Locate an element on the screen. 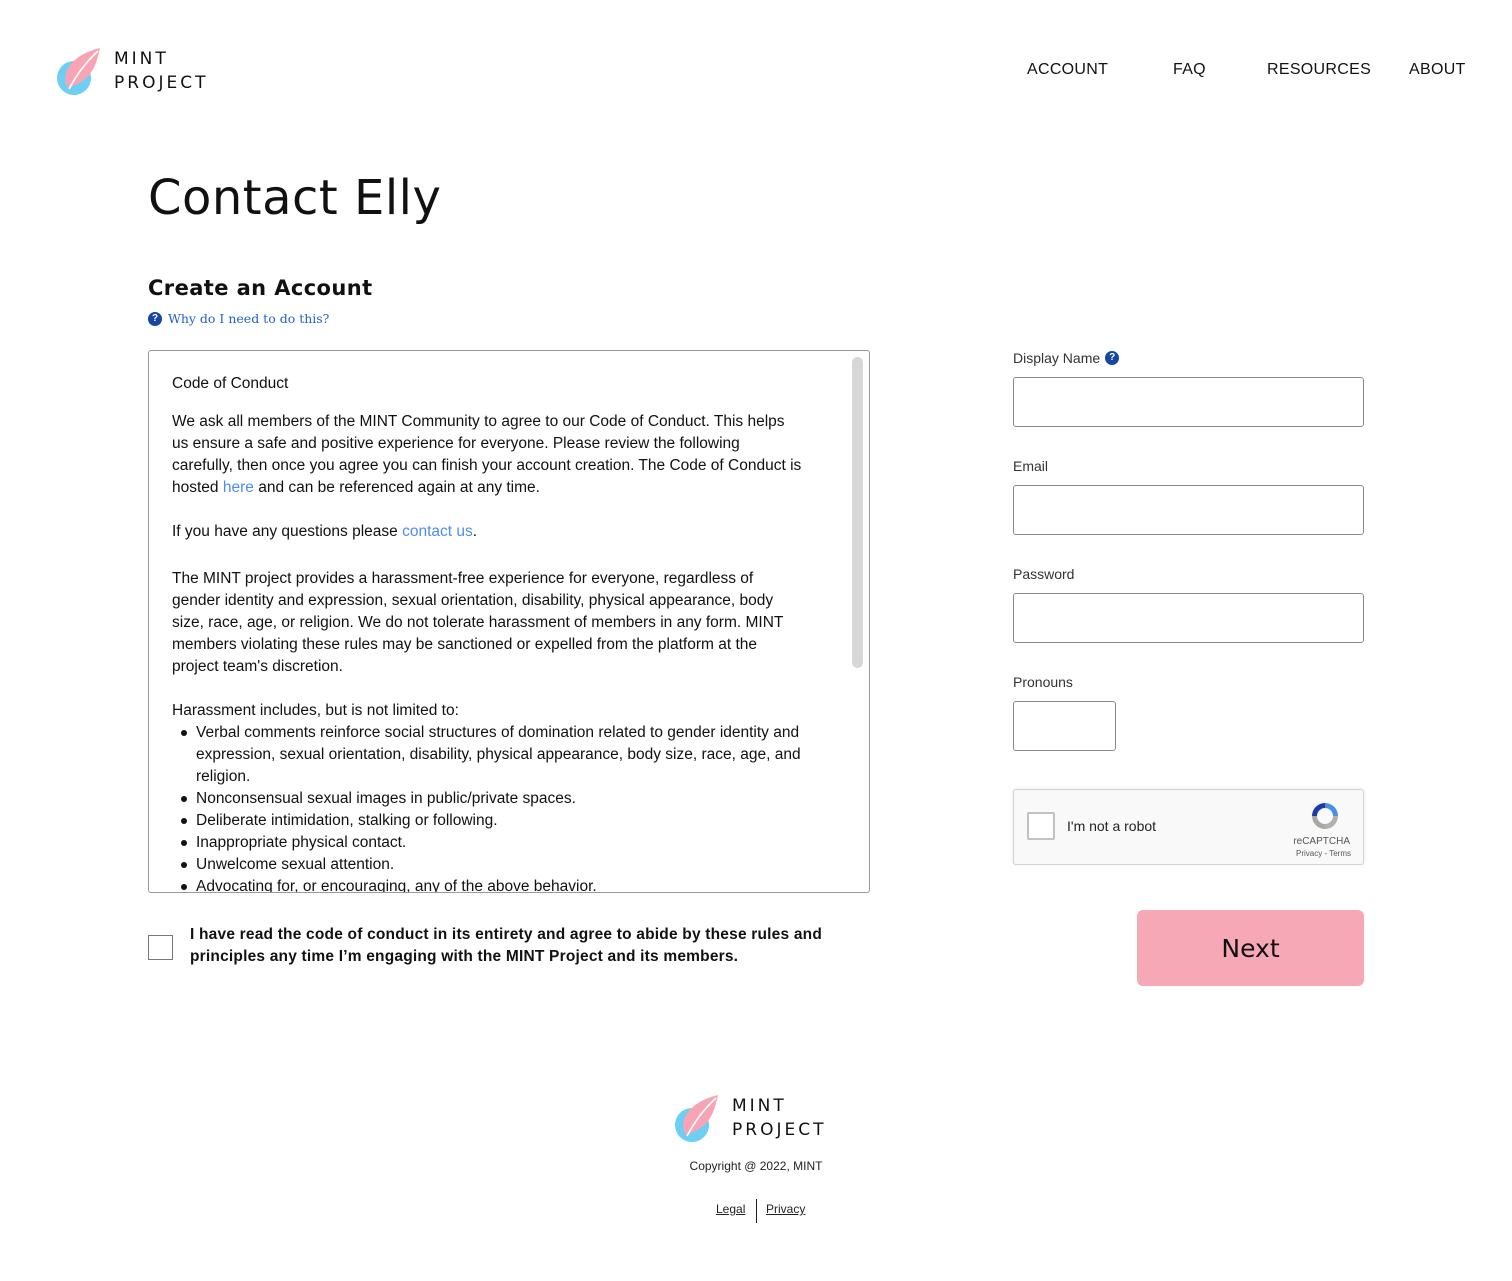 The image size is (1512, 1281). list-item: Unwelcome sexual attention. is located at coordinates (487, 865).